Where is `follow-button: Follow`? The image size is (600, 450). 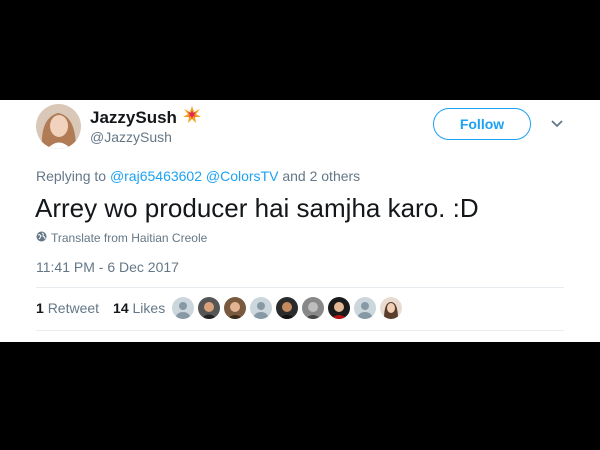
follow-button: Follow is located at coordinates (482, 124).